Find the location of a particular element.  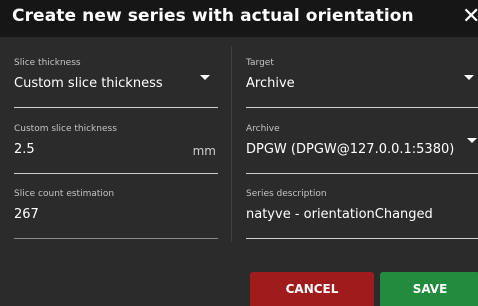

series-description-label: Series description is located at coordinates (286, 194).